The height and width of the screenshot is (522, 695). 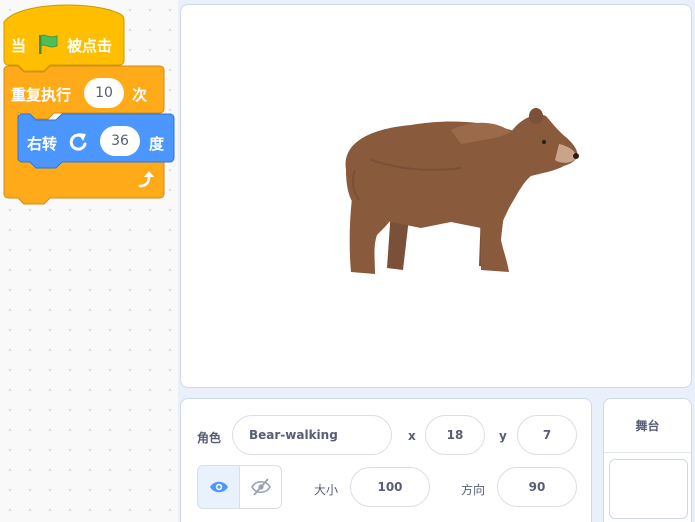 I want to click on visibility-toggle, so click(x=240, y=487).